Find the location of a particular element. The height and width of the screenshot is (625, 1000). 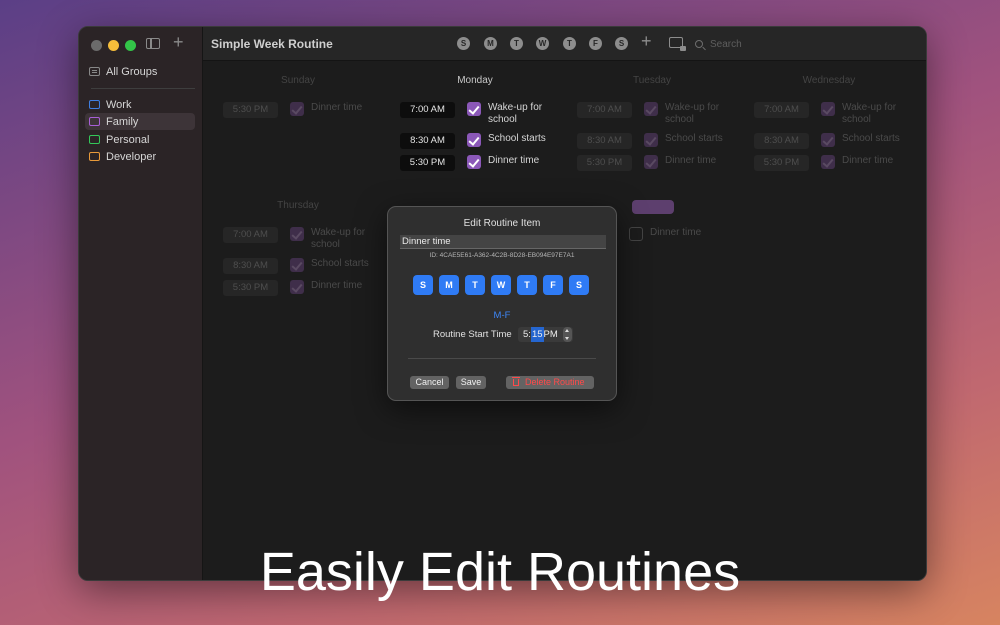

filter-tuesday-button: T is located at coordinates (516, 43).